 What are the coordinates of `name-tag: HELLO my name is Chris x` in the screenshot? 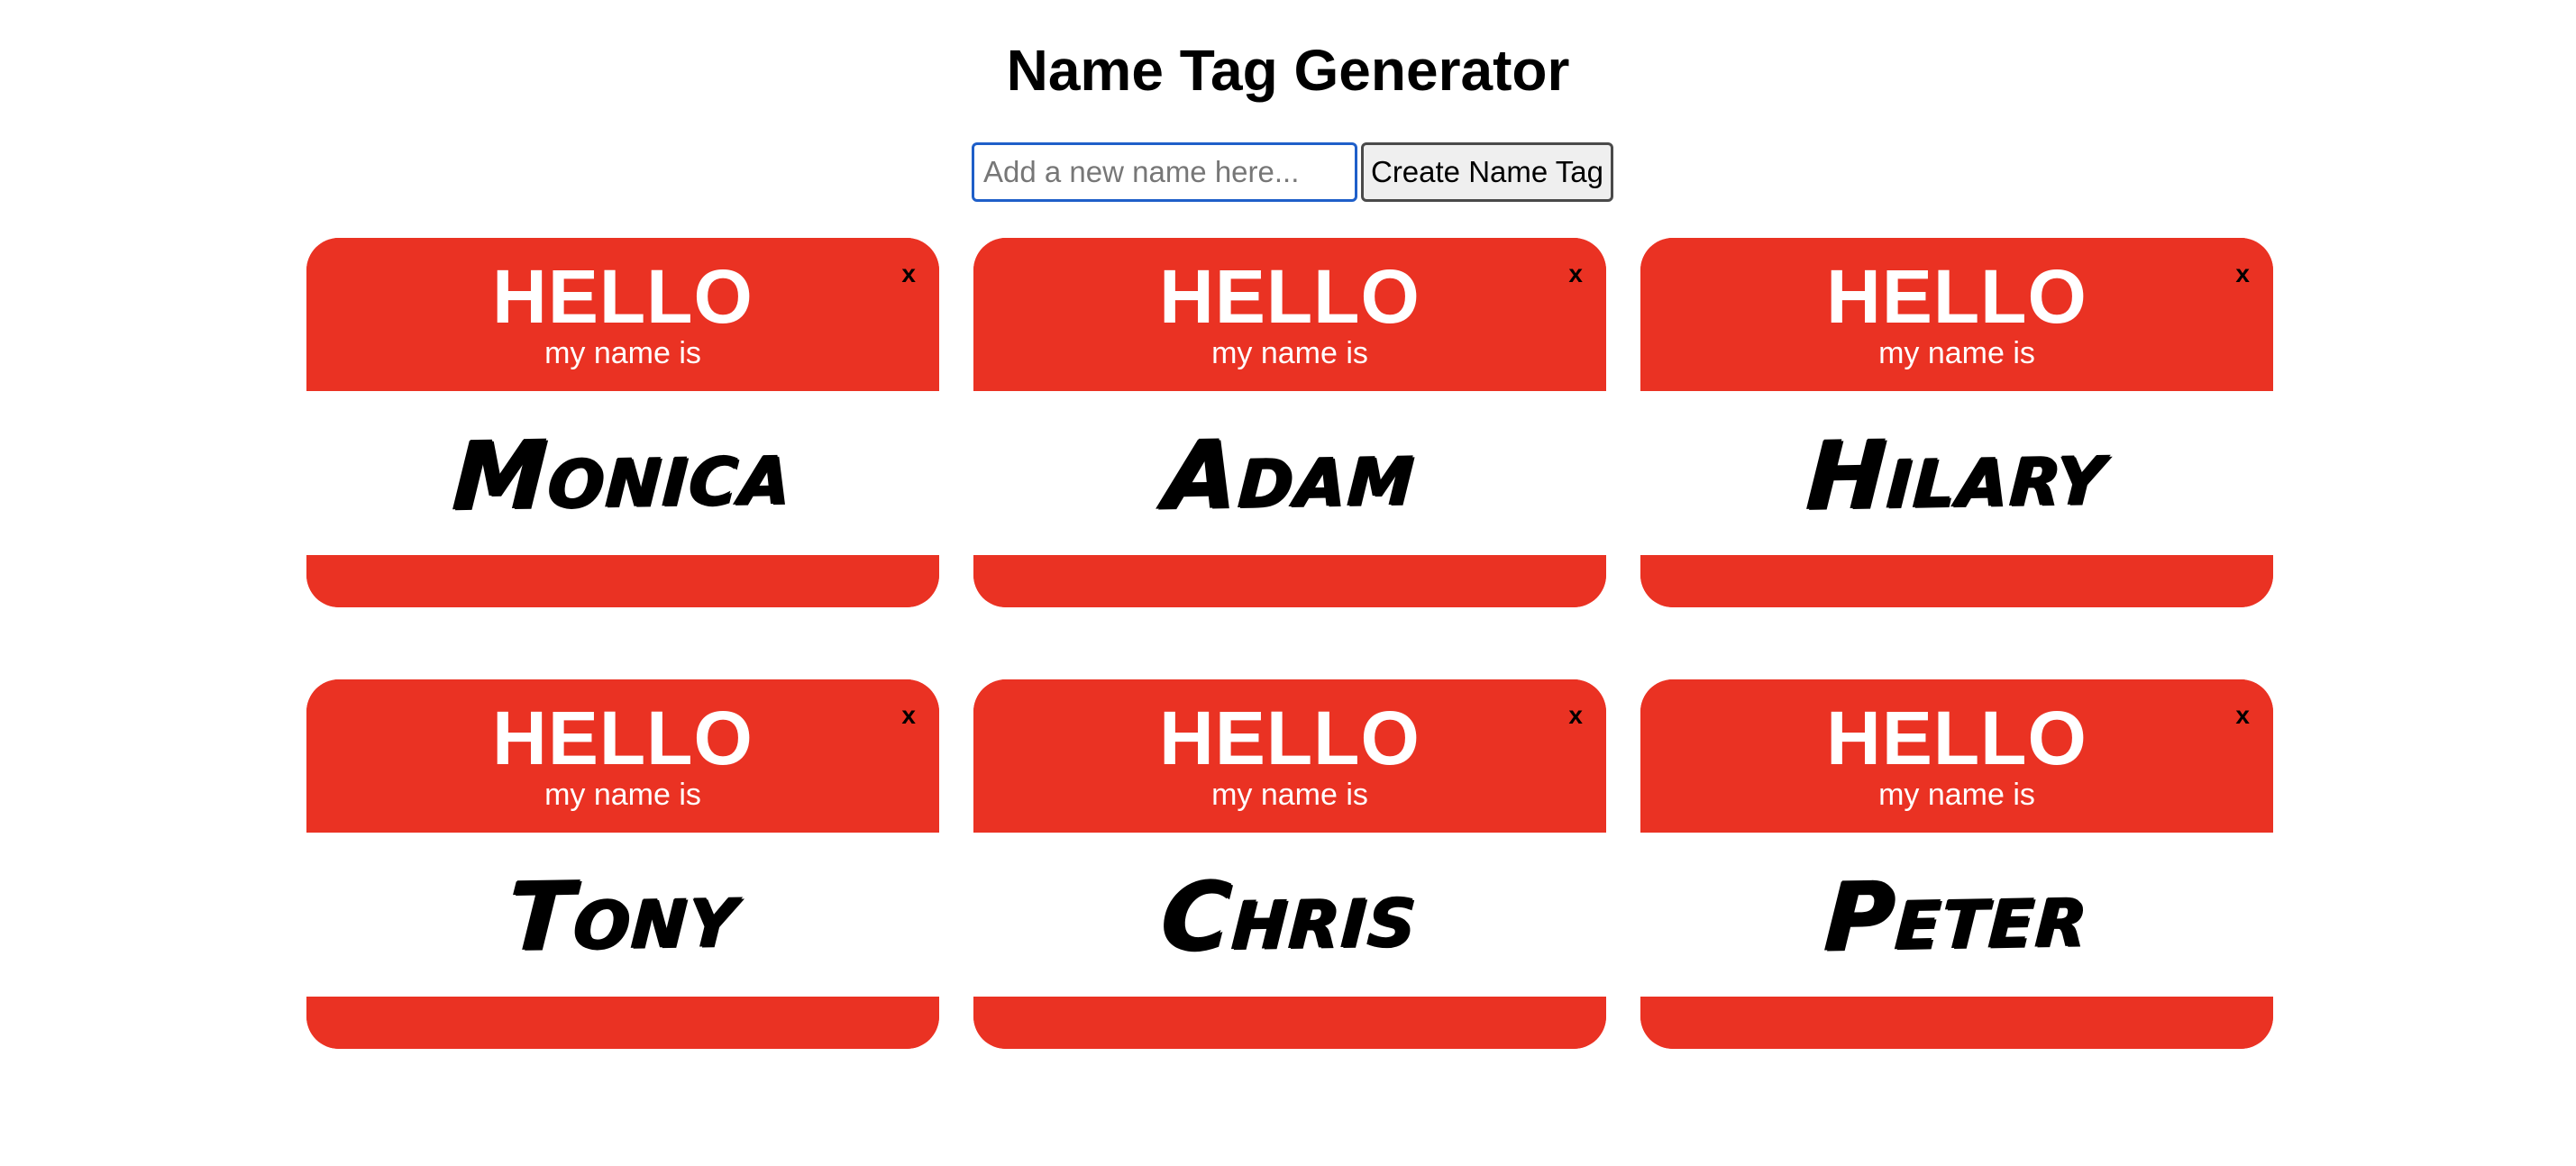 It's located at (1289, 864).